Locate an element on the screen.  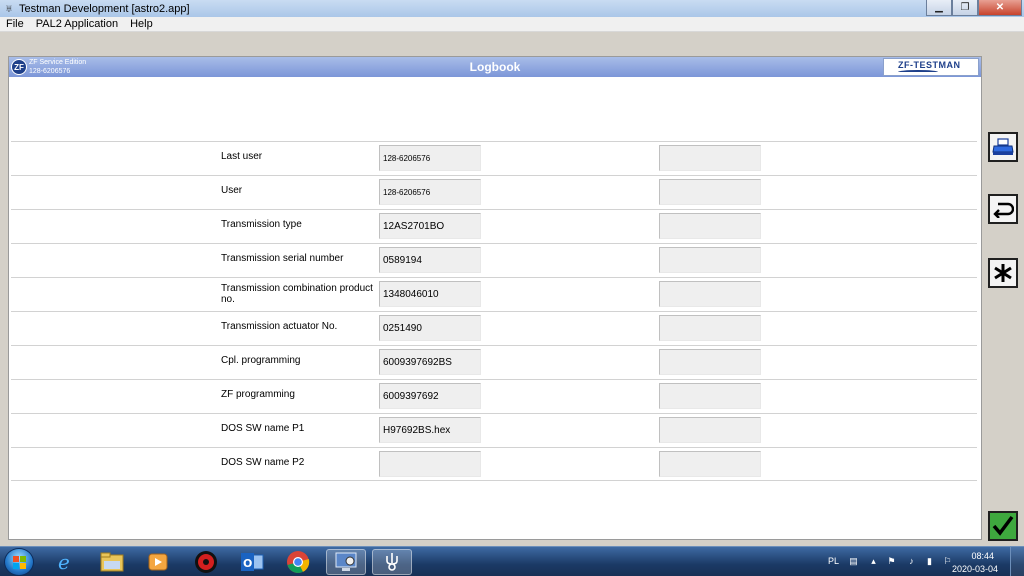
table-row: Last user 128-6206576 is located at coordinates (494, 158).